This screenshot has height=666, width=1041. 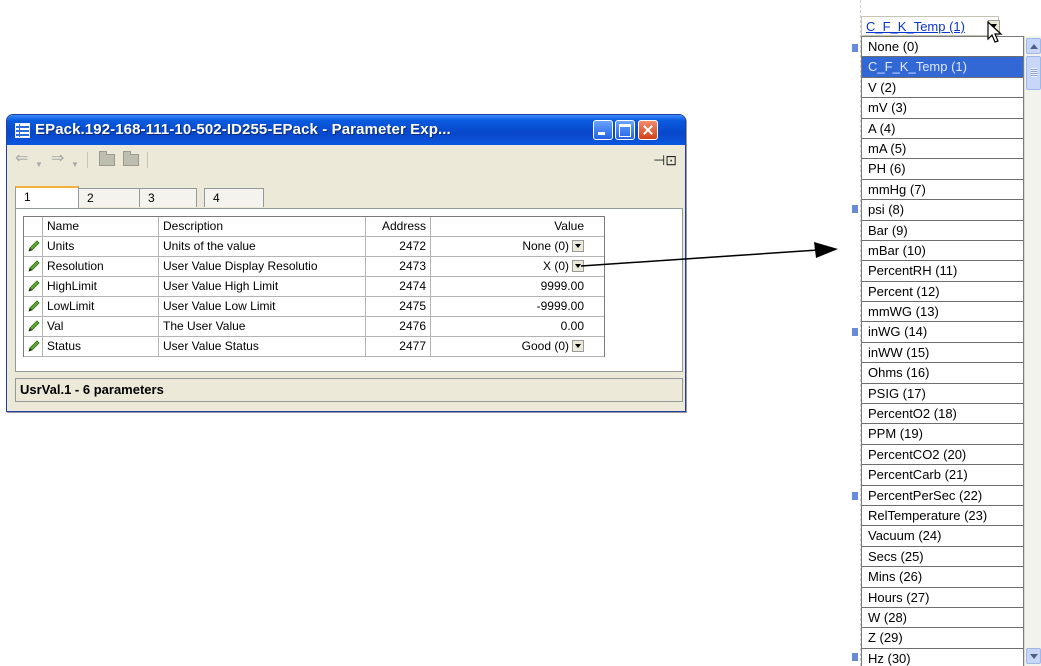 I want to click on combobox-value: C_F_K_Temp (1), so click(x=915, y=26).